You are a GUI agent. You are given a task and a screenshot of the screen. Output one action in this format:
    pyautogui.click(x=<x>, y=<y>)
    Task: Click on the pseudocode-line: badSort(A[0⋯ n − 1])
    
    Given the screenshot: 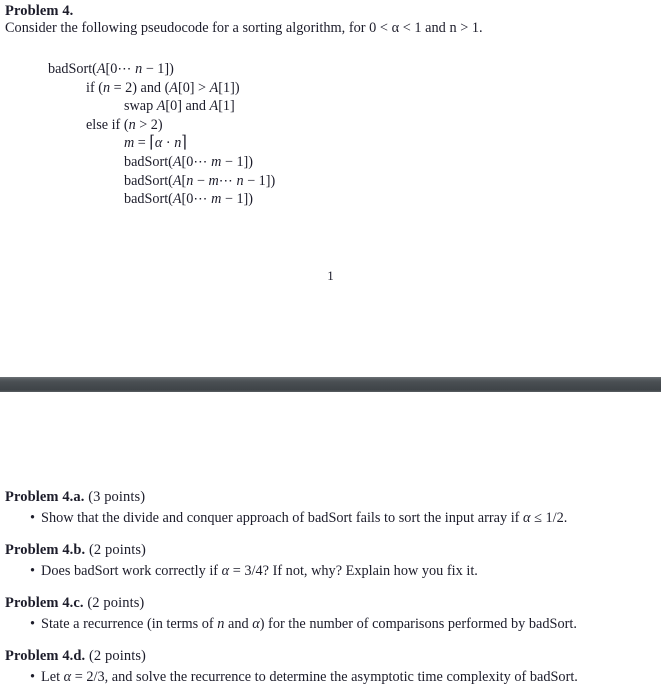 What is the action you would take?
    pyautogui.click(x=111, y=69)
    